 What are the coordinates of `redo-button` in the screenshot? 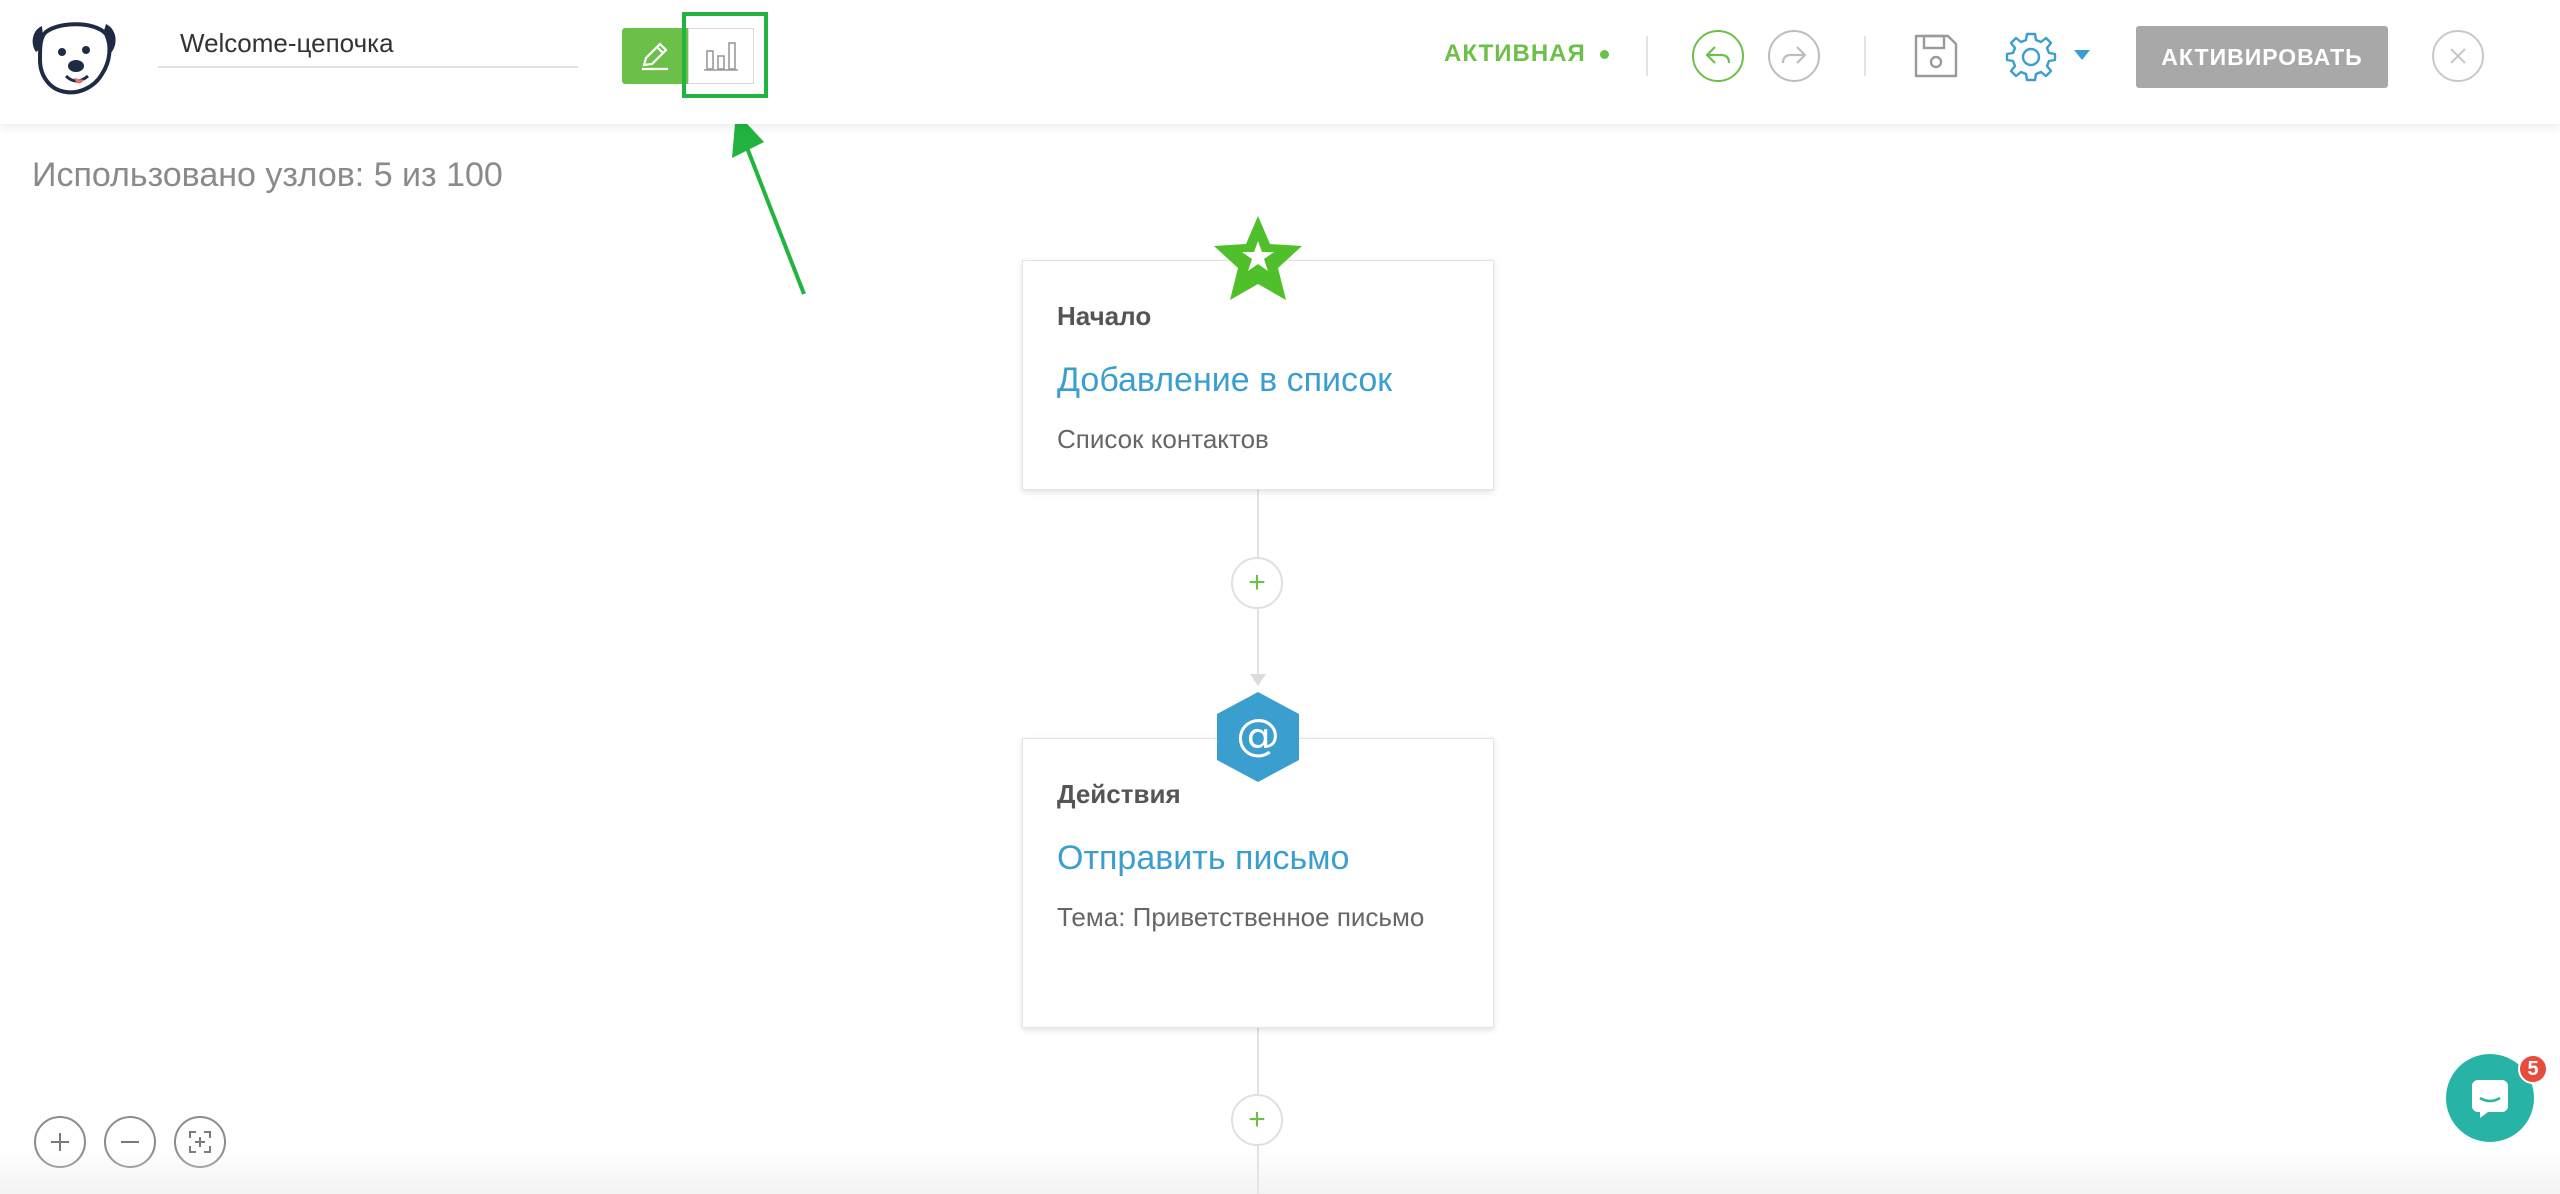 It's located at (1794, 56).